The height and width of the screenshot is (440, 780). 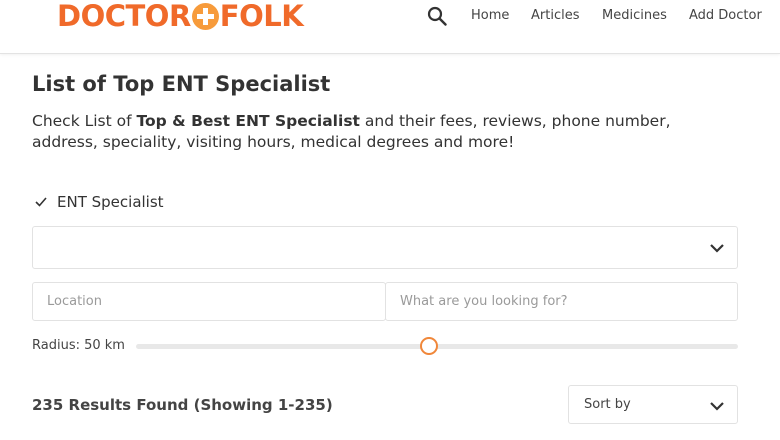 What do you see at coordinates (84, 121) in the screenshot?
I see `desc-prefix: Check List of` at bounding box center [84, 121].